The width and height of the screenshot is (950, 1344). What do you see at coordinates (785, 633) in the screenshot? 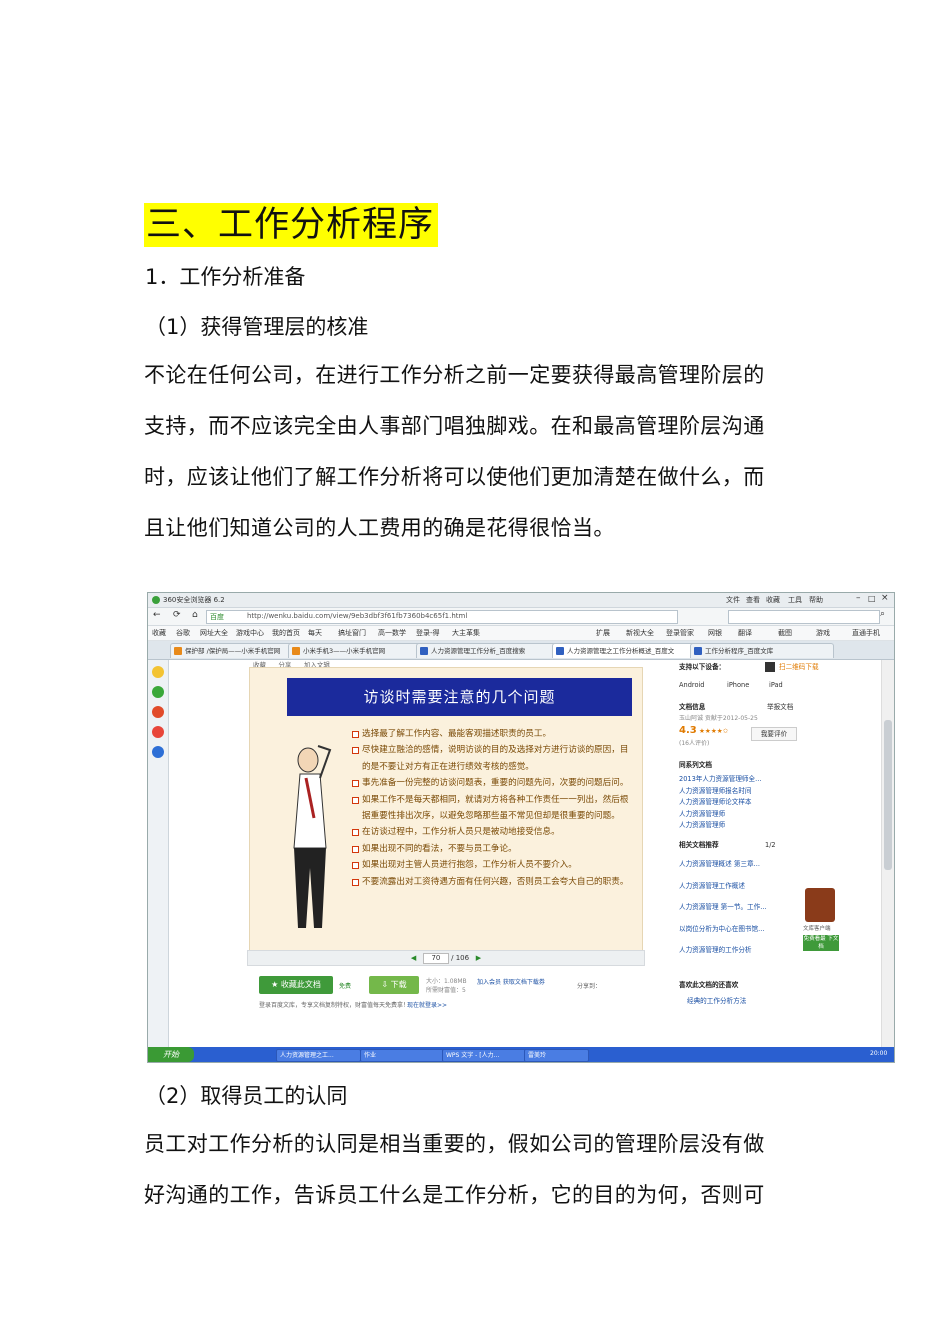
I see `fav-item: 截图` at bounding box center [785, 633].